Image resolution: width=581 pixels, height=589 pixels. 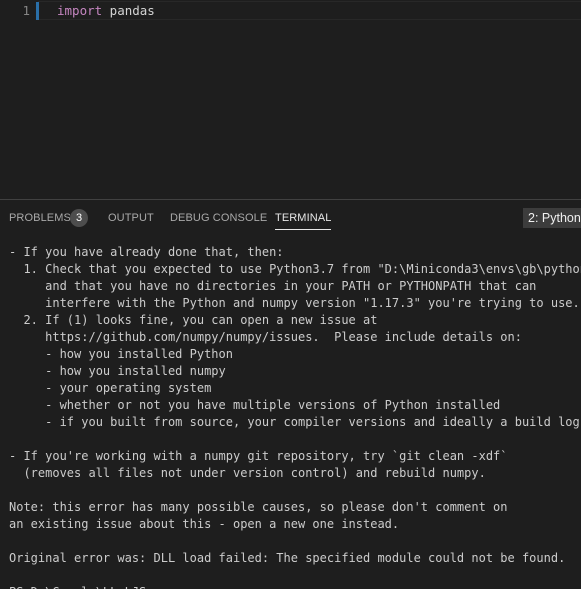 What do you see at coordinates (26, 10) in the screenshot?
I see `line-number: 1` at bounding box center [26, 10].